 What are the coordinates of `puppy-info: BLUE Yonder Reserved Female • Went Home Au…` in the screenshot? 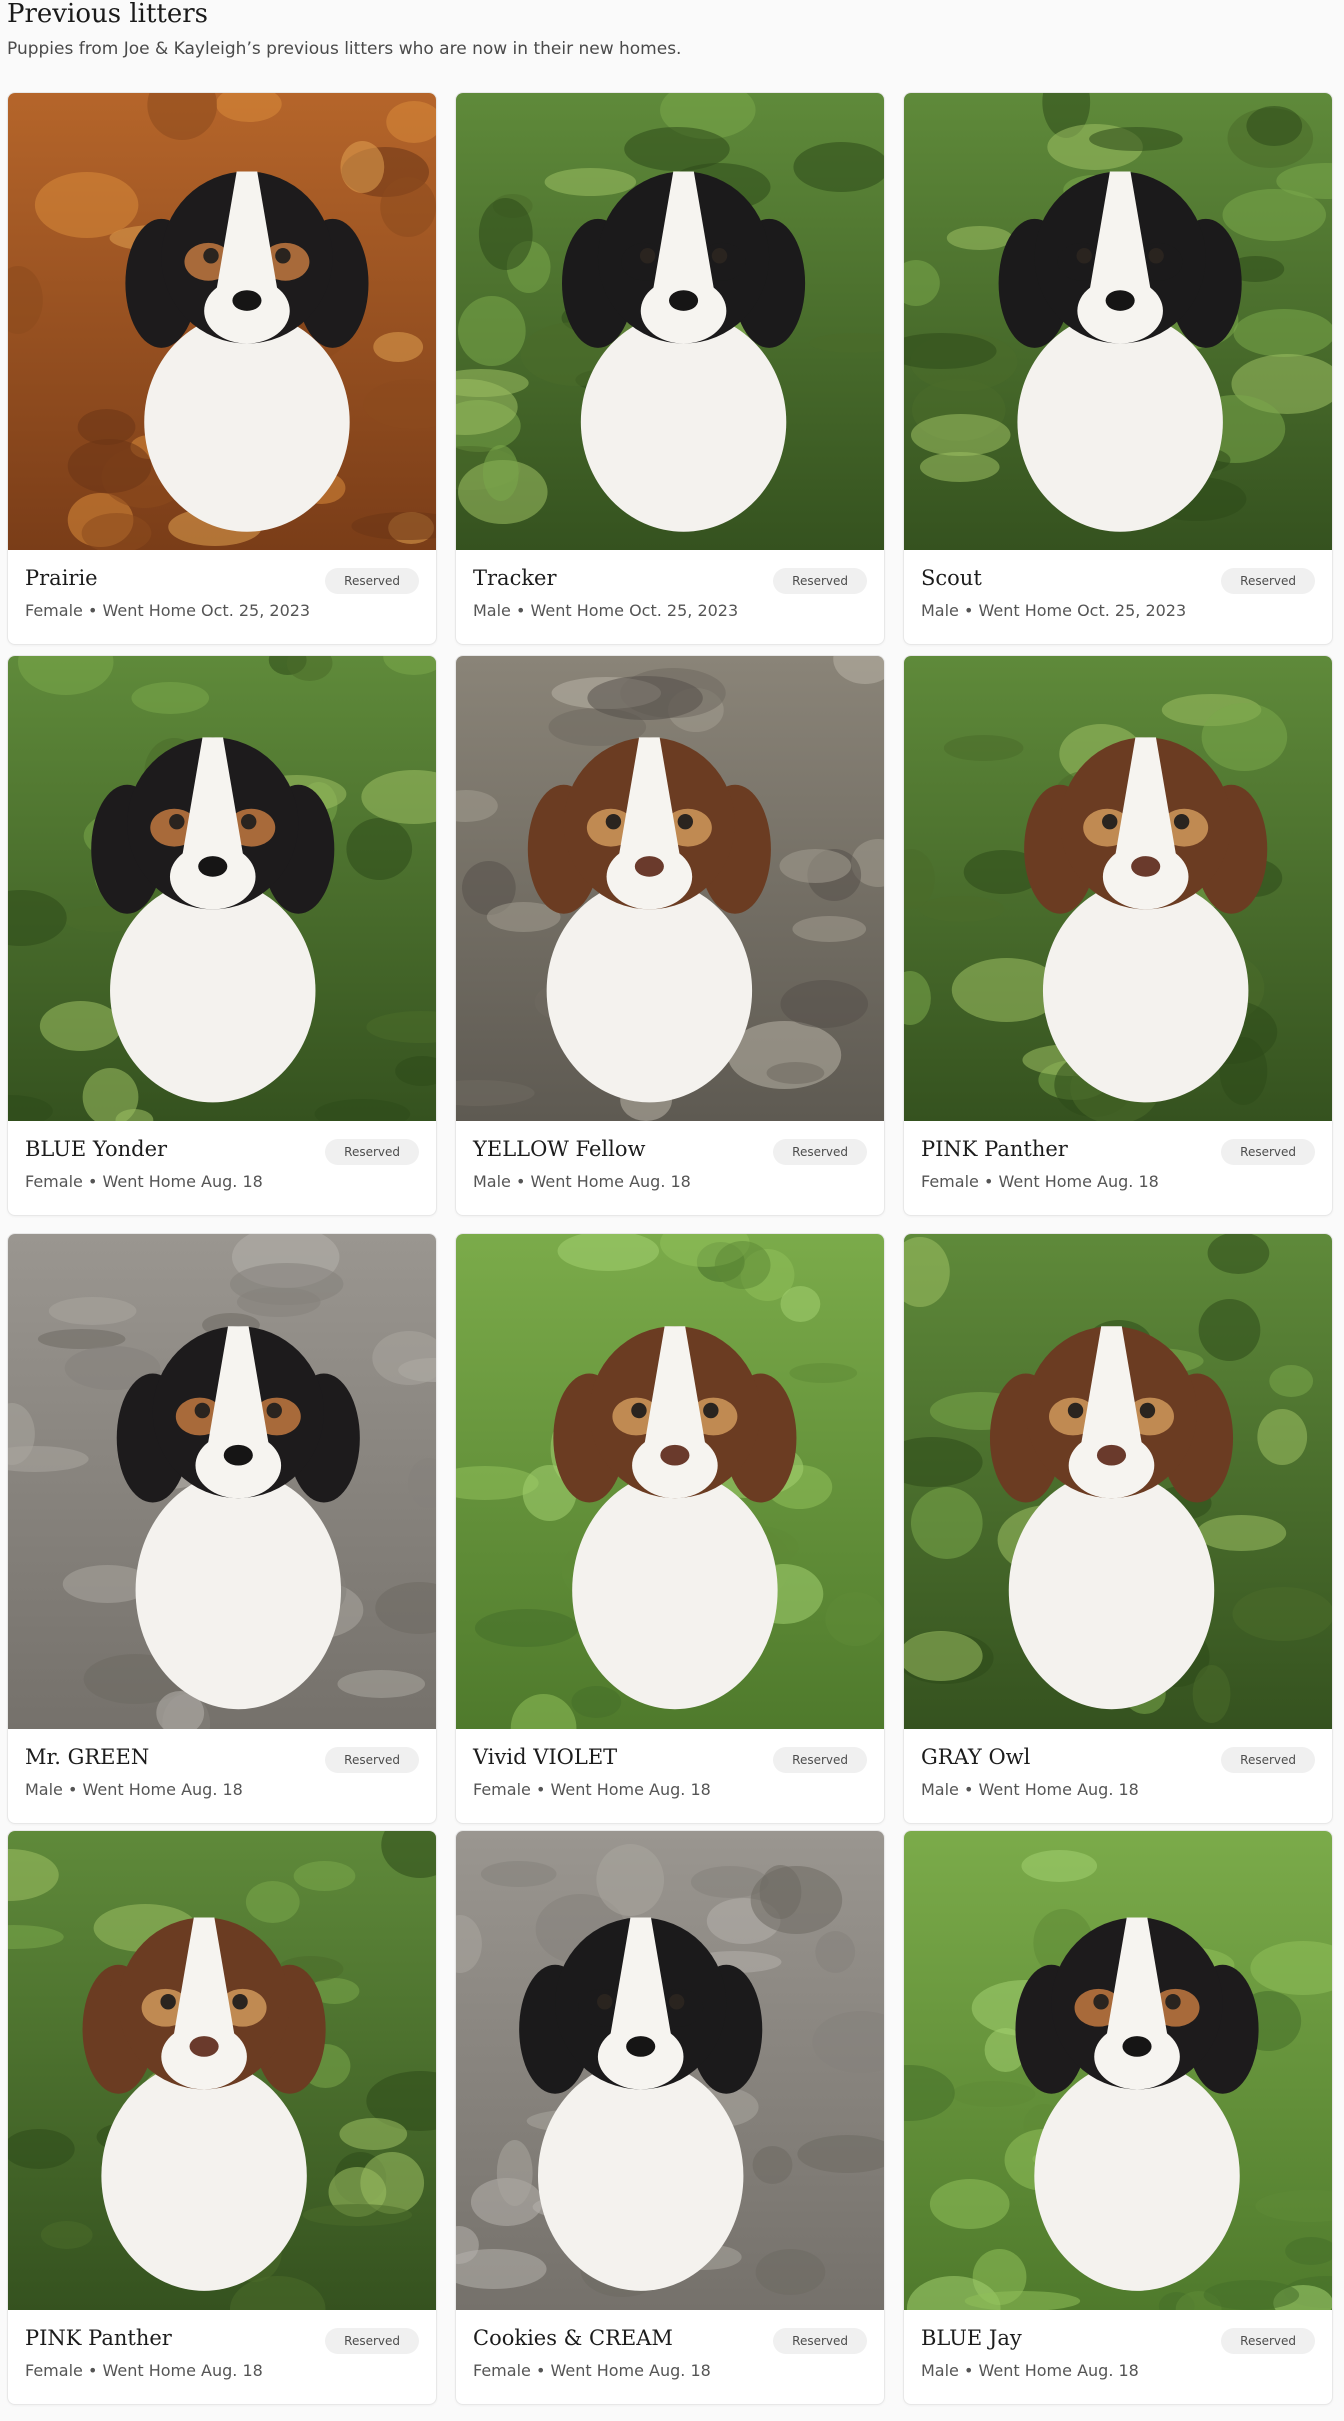 It's located at (222, 1167).